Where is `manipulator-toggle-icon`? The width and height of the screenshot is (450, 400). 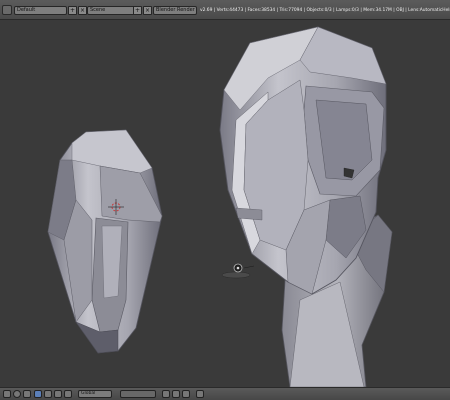
manipulator-toggle-icon is located at coordinates (38, 394).